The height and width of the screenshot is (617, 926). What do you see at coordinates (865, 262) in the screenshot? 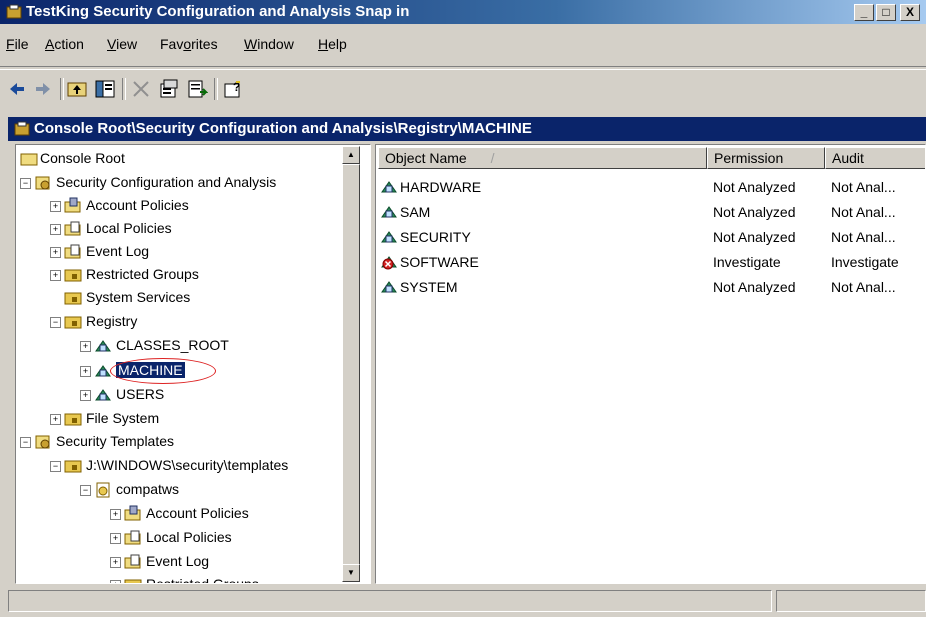
I see `audit-cell: Investigate` at bounding box center [865, 262].